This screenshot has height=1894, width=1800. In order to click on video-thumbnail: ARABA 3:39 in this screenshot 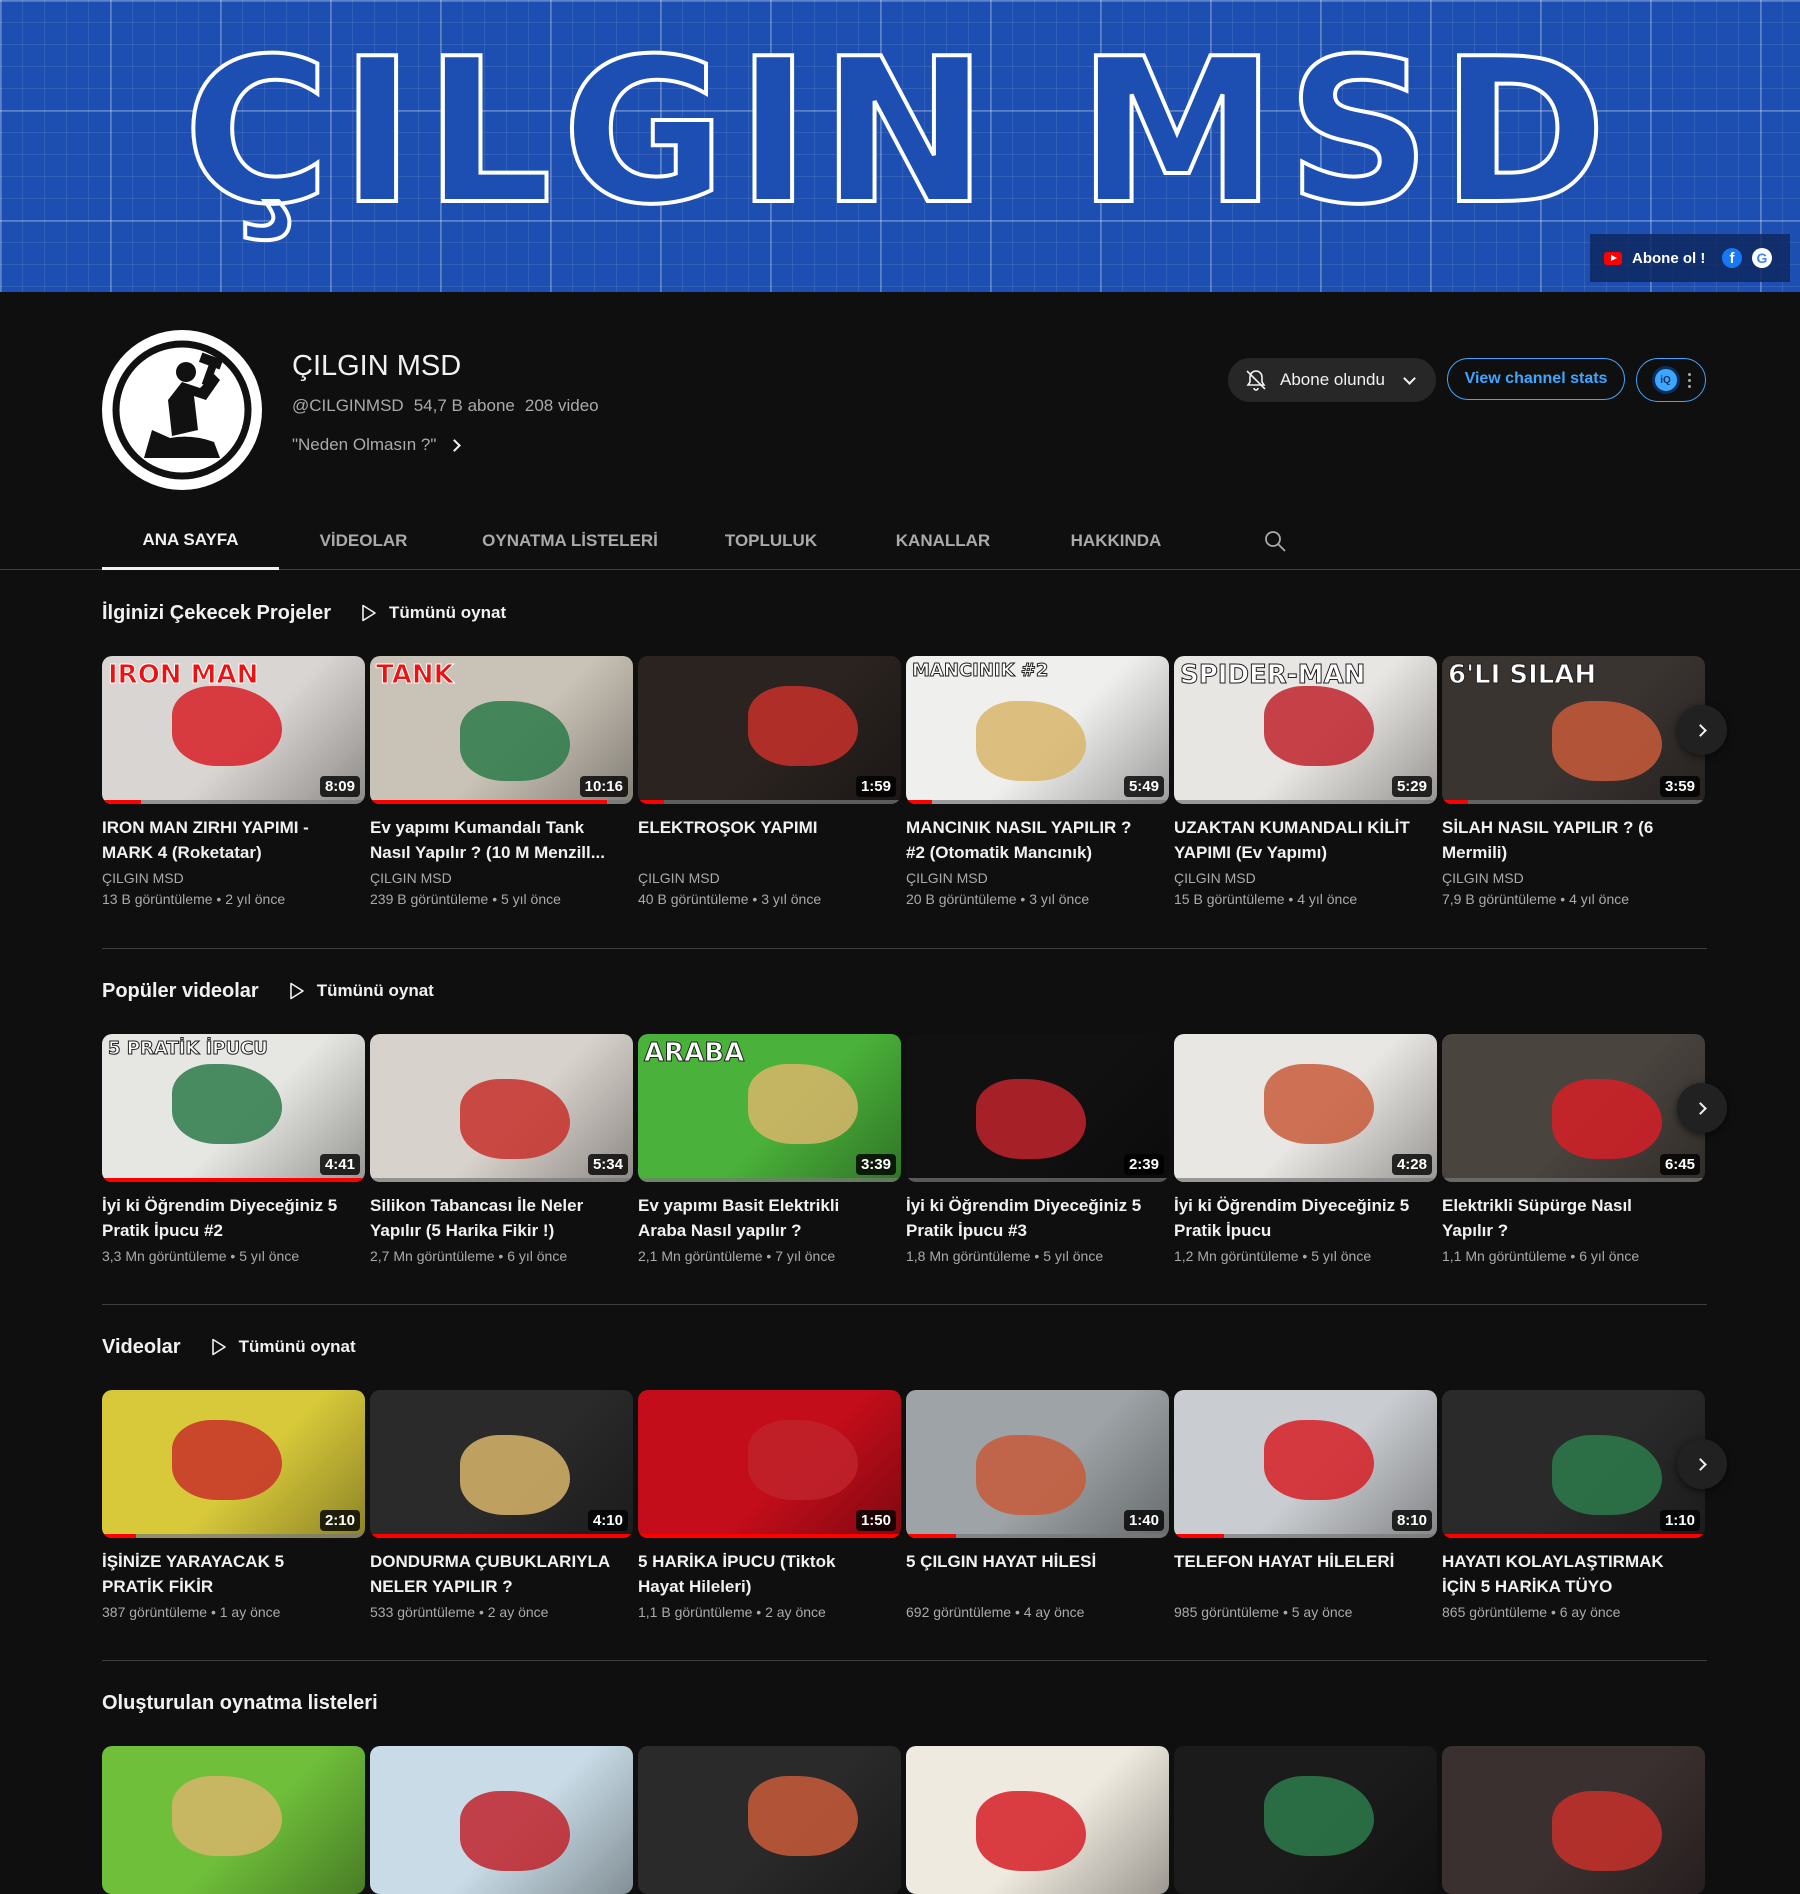, I will do `click(769, 1108)`.